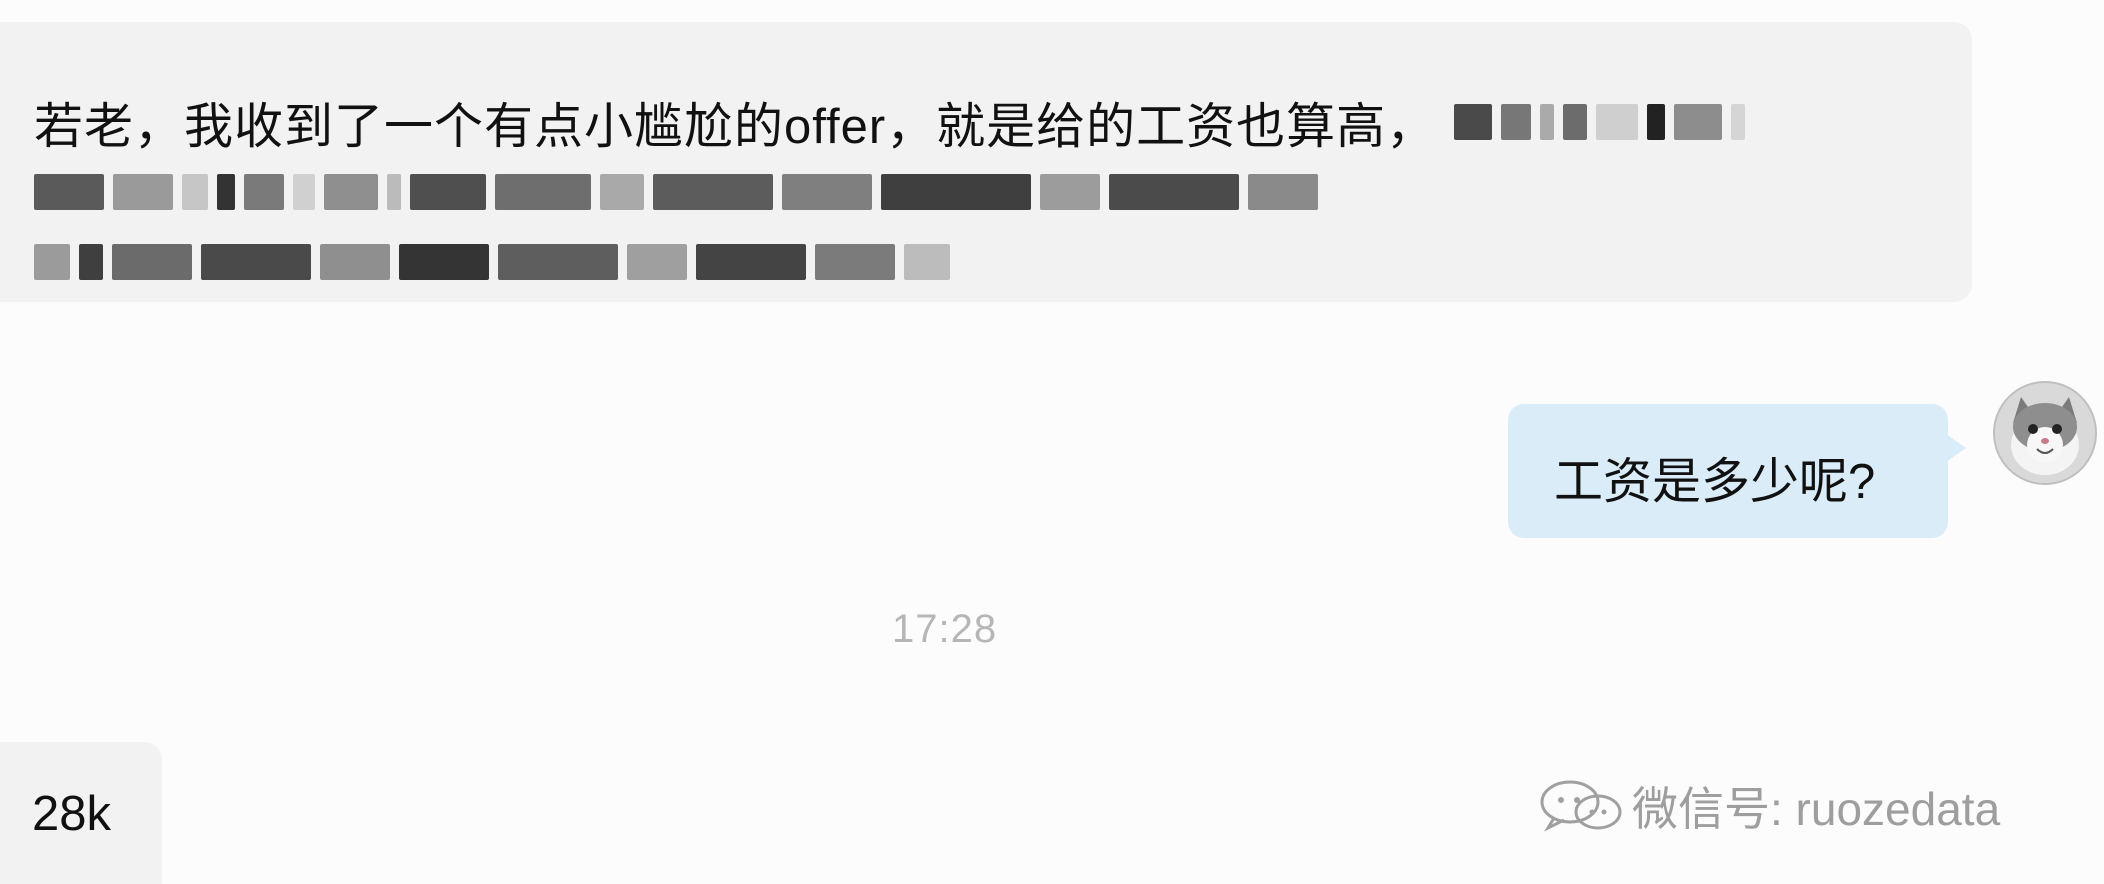  I want to click on incoming-reply-bubble: 28k, so click(81, 813).